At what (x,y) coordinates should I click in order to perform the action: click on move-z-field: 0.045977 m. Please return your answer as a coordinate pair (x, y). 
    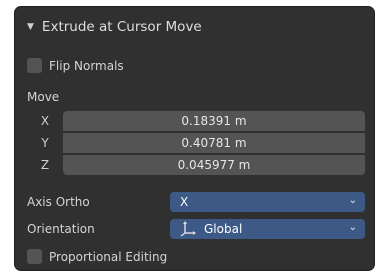
    Looking at the image, I should click on (214, 165).